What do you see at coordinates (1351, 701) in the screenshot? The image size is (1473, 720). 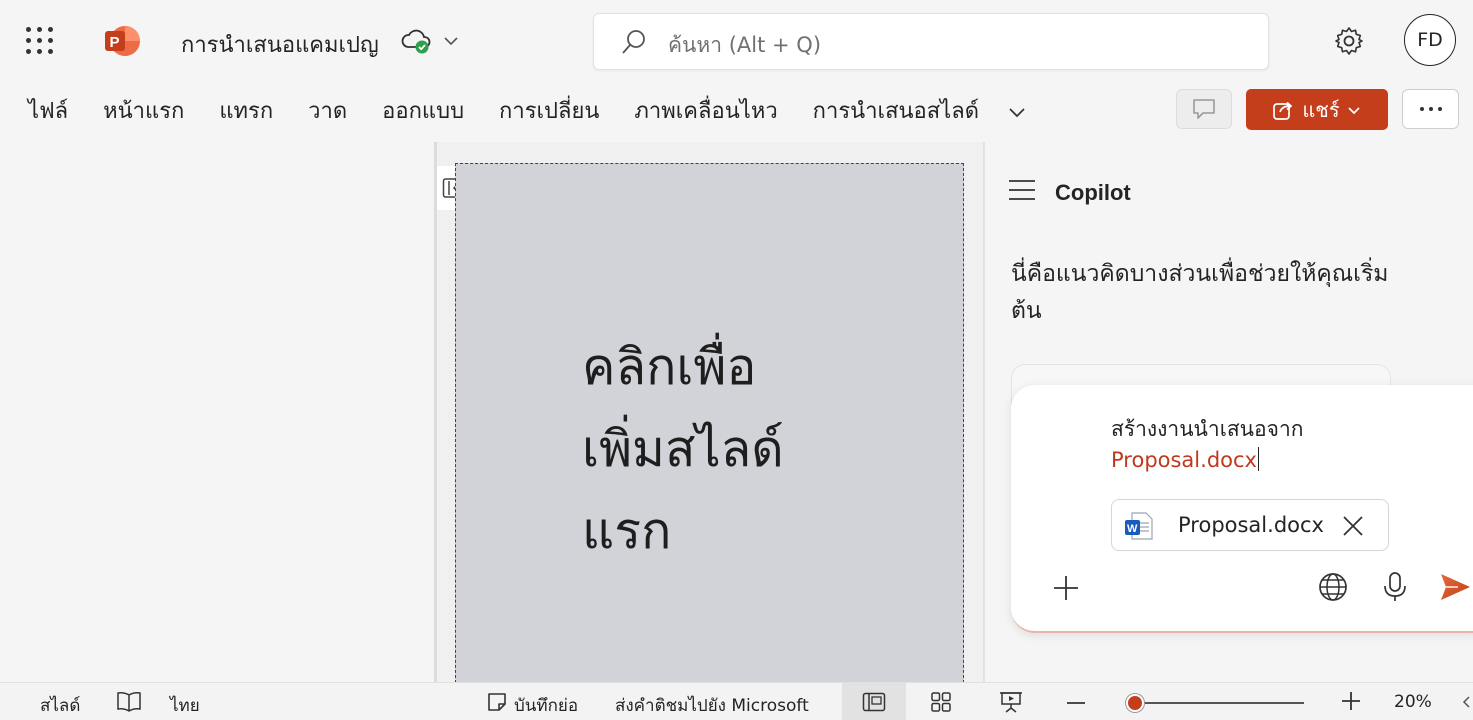 I see `zoom-in-icon` at bounding box center [1351, 701].